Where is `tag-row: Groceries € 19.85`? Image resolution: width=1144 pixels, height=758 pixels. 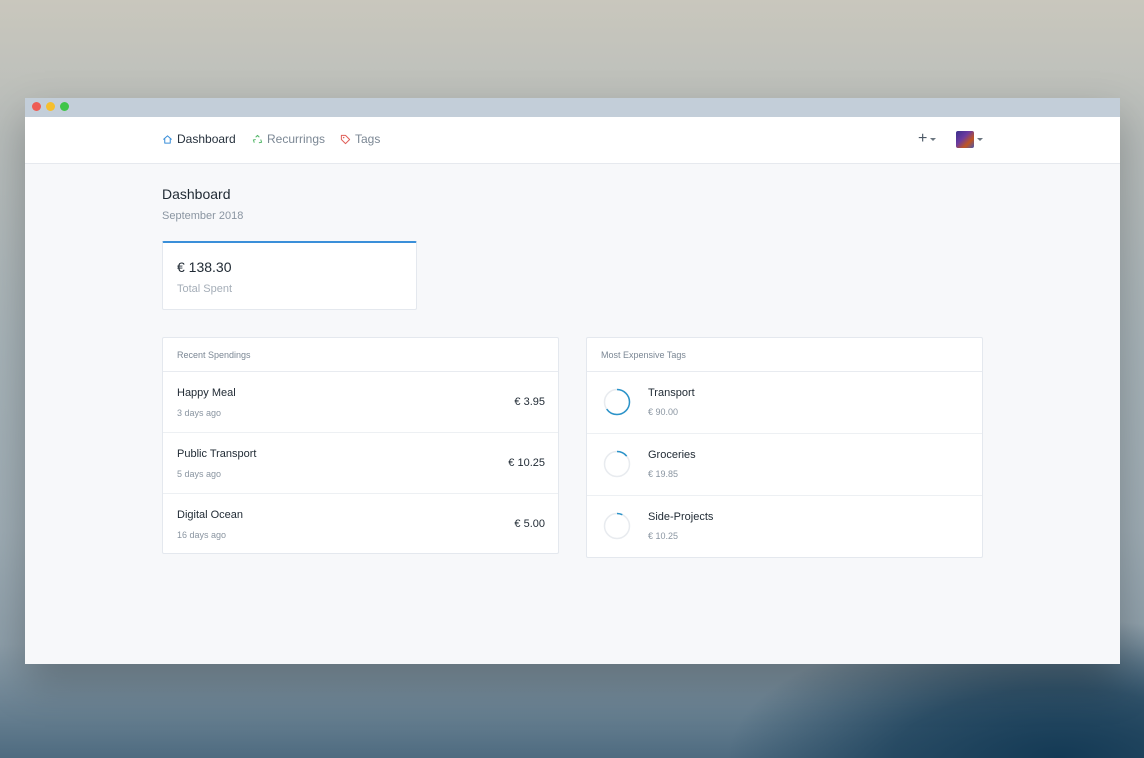
tag-row: Groceries € 19.85 is located at coordinates (784, 465).